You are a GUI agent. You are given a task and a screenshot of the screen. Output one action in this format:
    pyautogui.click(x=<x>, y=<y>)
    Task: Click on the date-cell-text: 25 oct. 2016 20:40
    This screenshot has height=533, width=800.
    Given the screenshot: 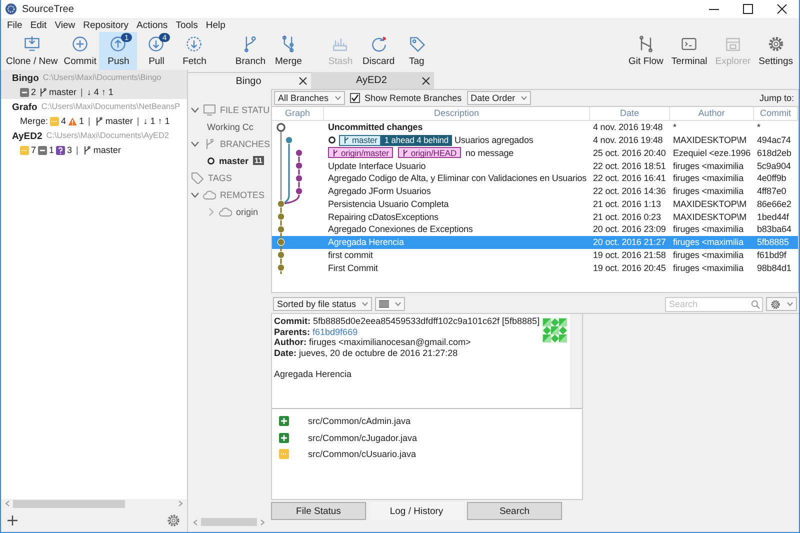 What is the action you would take?
    pyautogui.click(x=629, y=153)
    